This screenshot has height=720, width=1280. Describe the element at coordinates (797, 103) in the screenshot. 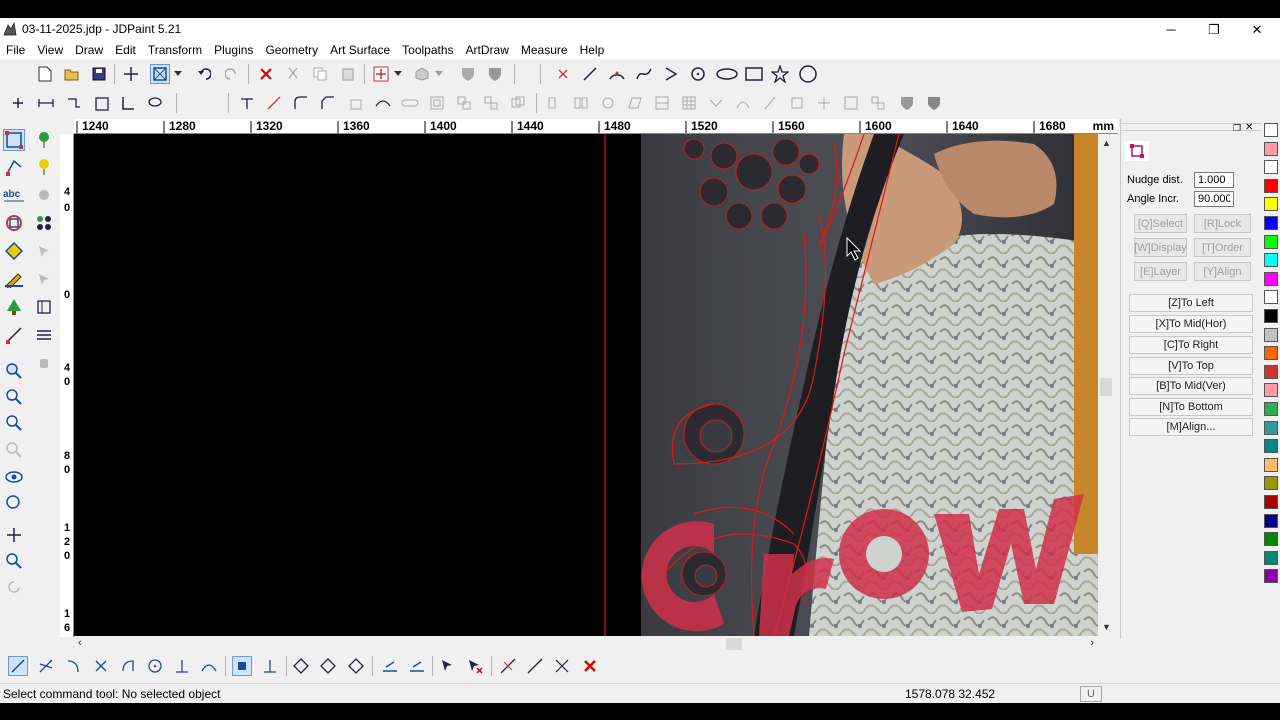

I see `stretch-icon` at that location.